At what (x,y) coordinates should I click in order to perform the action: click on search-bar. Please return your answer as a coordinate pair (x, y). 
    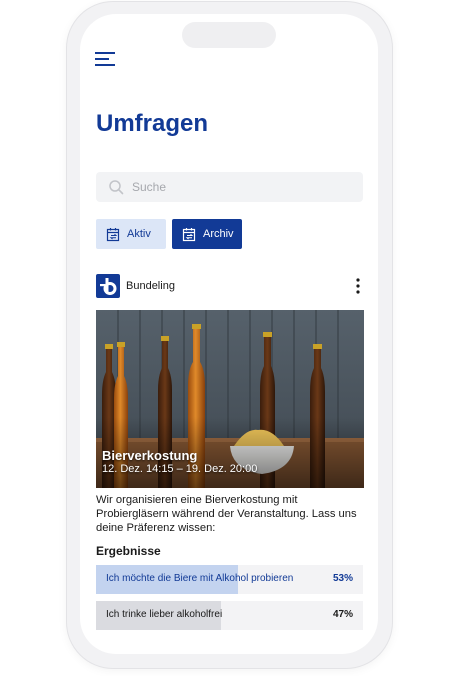
    Looking at the image, I should click on (229, 187).